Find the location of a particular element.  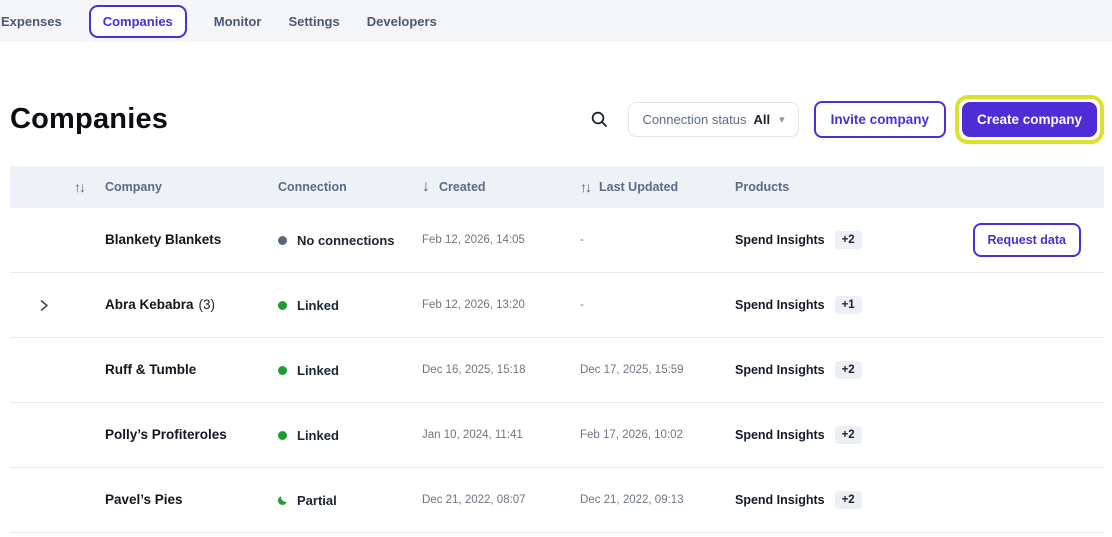

column-header-products: Products is located at coordinates (762, 187).